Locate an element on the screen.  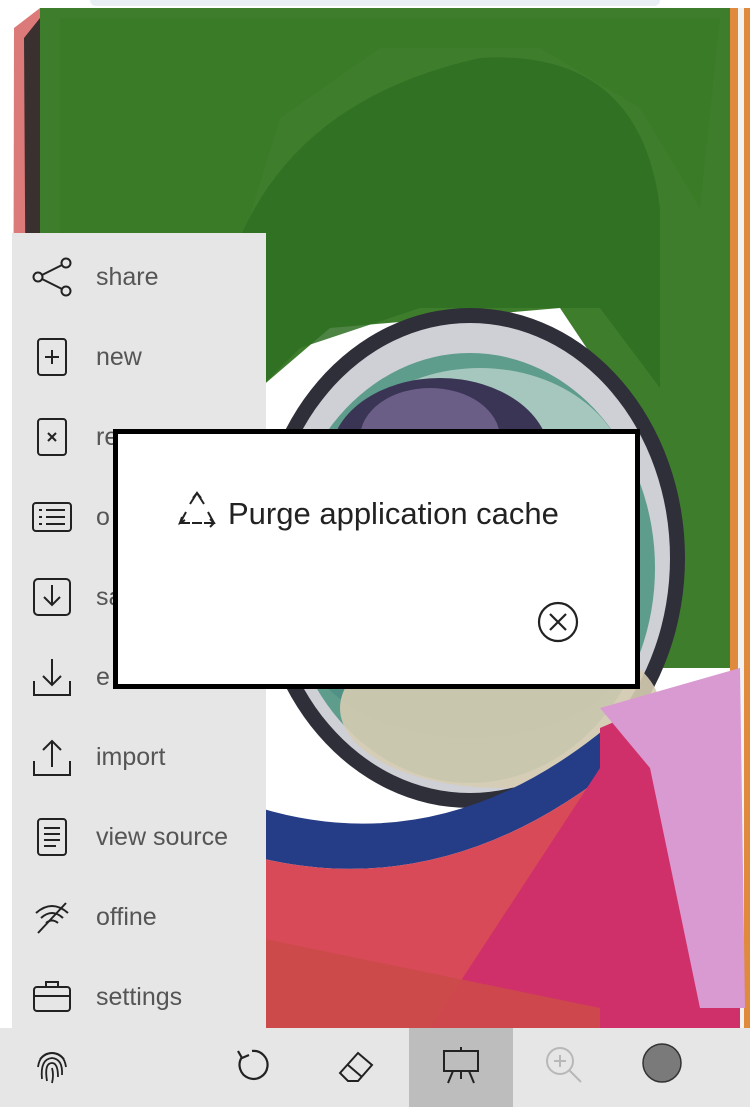
purge-cache-label: Purge application cache is located at coordinates (393, 513).